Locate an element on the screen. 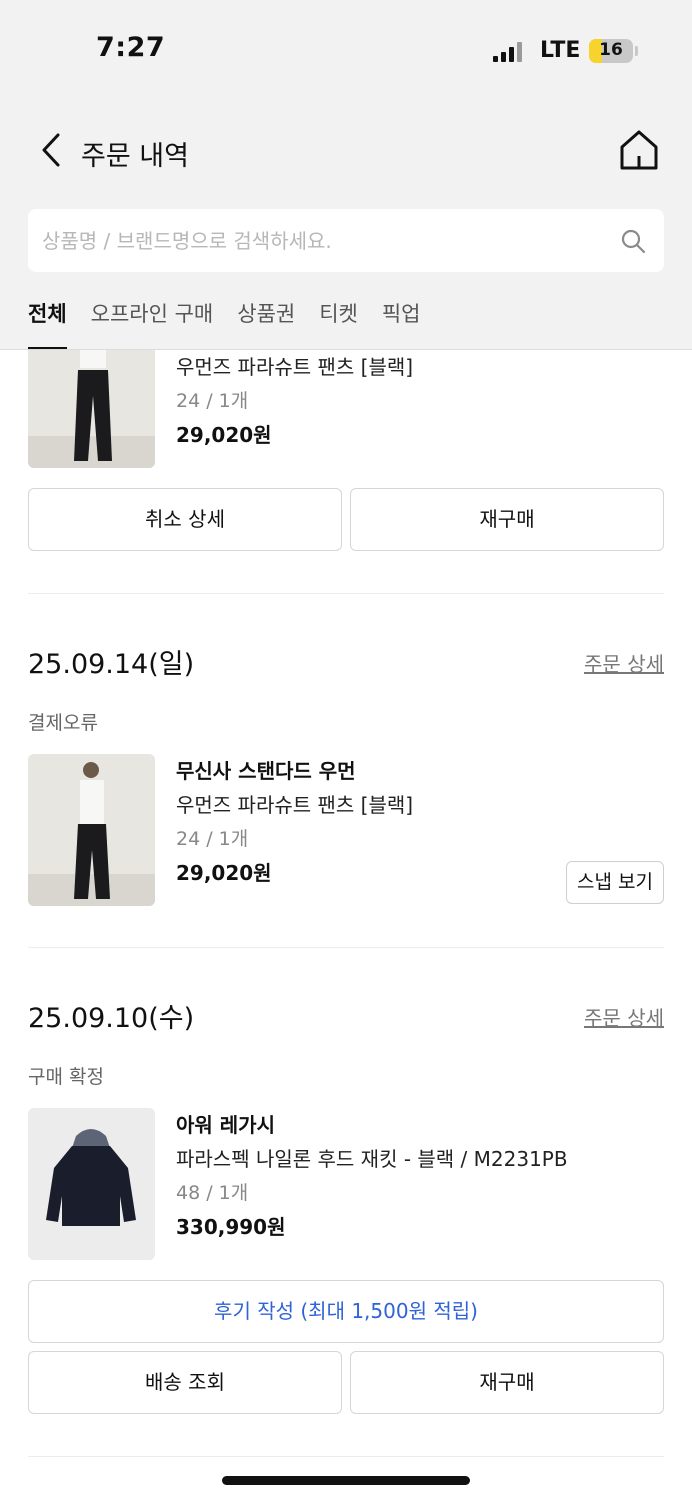  order-status: 구매 확정 is located at coordinates (66, 1077).